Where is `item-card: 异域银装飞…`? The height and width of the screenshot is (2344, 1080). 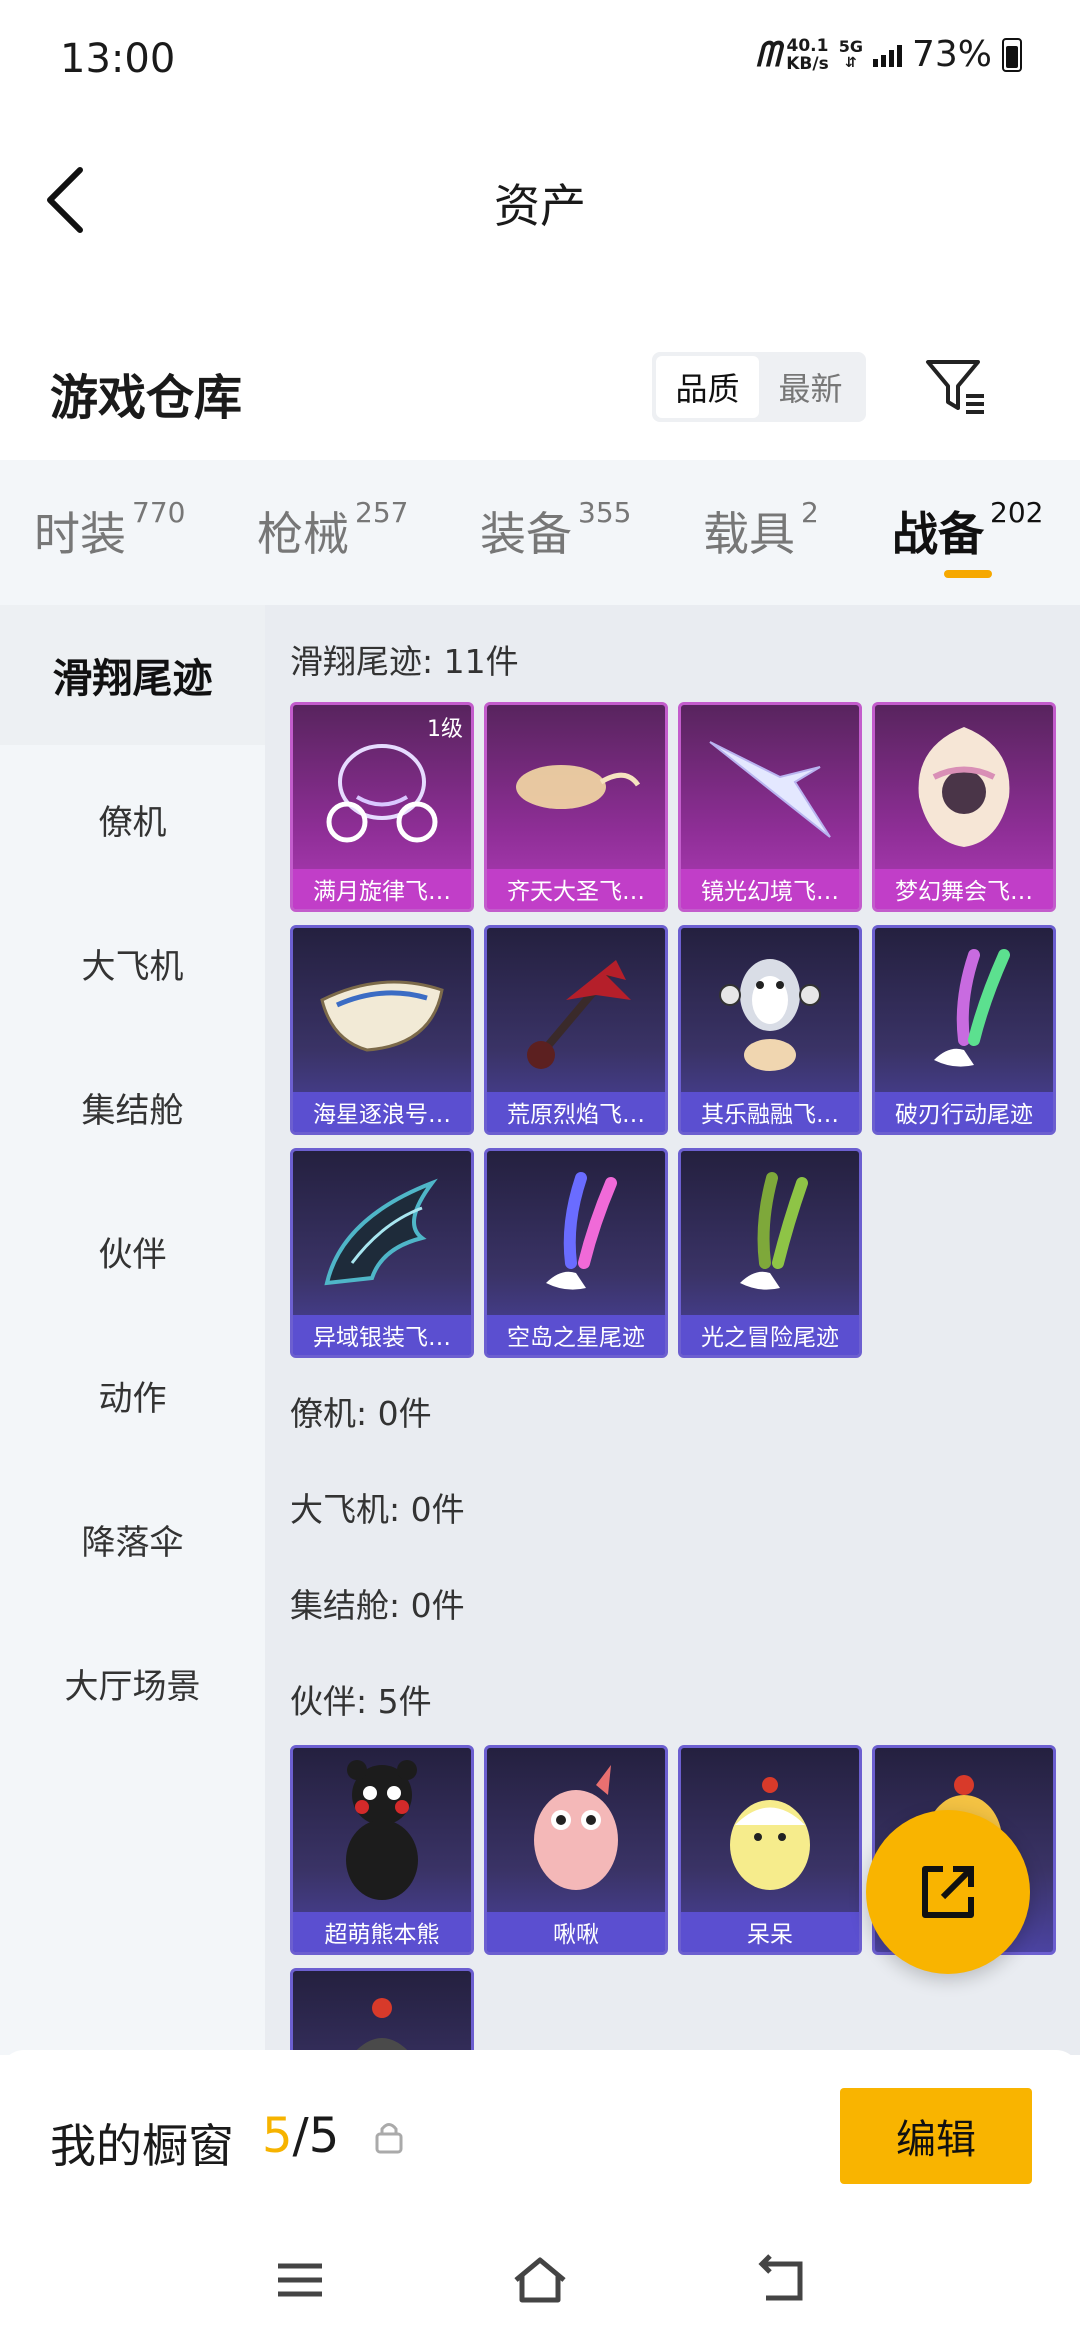 item-card: 异域银装飞… is located at coordinates (382, 1253).